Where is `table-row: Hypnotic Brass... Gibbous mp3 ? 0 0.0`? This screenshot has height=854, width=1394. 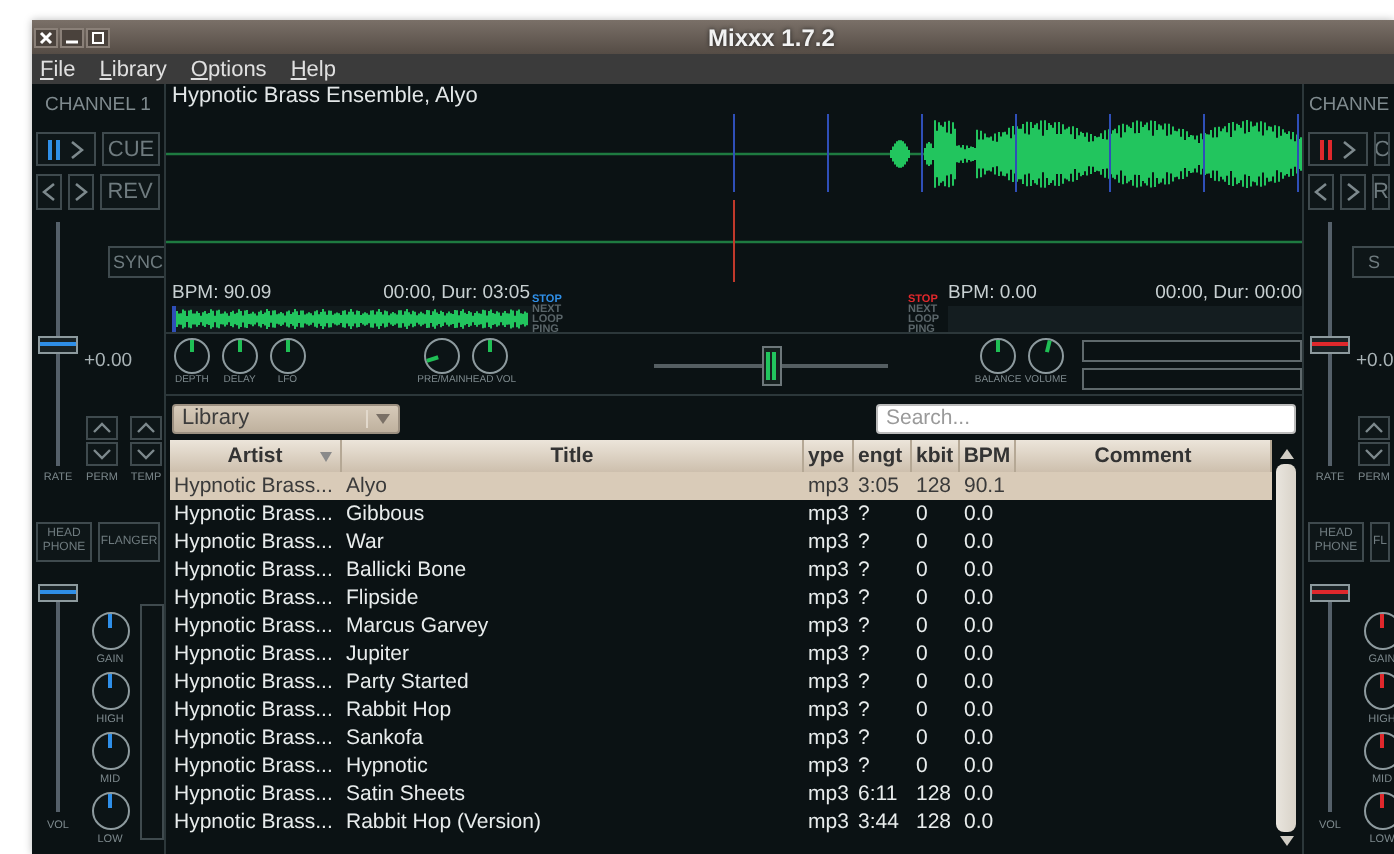
table-row: Hypnotic Brass... Gibbous mp3 ? 0 0.0 is located at coordinates (721, 514).